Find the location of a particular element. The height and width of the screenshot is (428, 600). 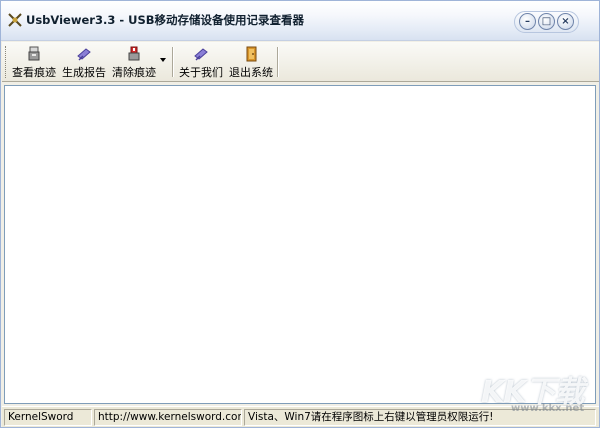

clear-traces-label: 清除痕迹 is located at coordinates (134, 72).